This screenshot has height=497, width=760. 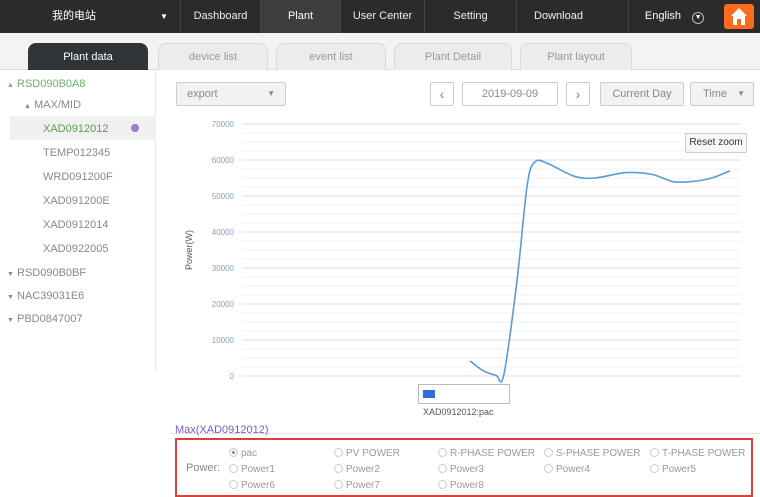 I want to click on legend-swatch, so click(x=429, y=394).